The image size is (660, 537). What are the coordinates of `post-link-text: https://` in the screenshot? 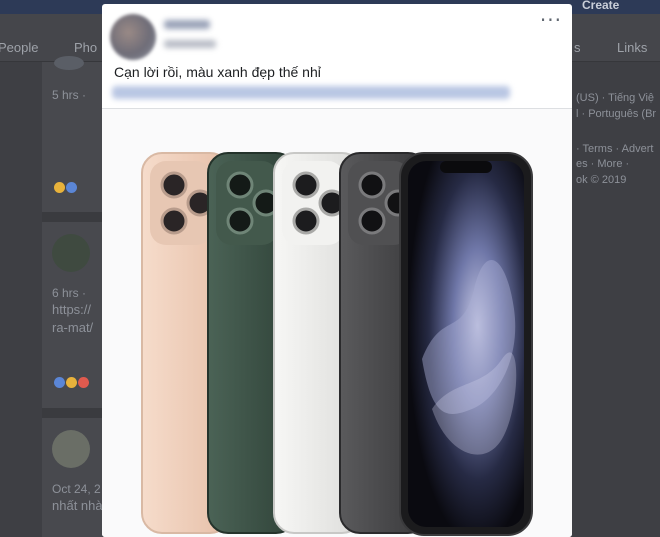 It's located at (71, 309).